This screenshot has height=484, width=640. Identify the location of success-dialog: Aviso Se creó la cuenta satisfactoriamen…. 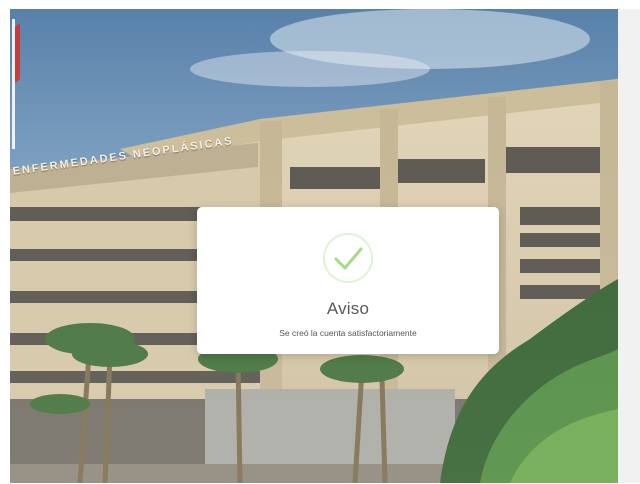
(348, 280).